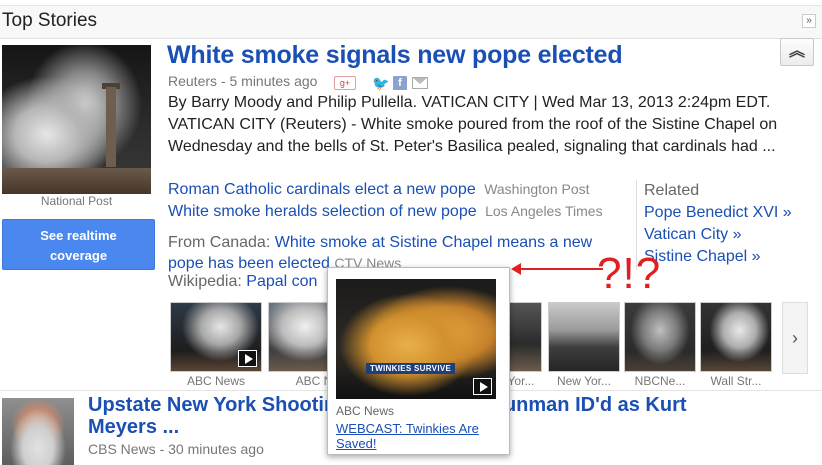 The height and width of the screenshot is (465, 822). Describe the element at coordinates (416, 339) in the screenshot. I see `popup-video-thumbnail: TWINKIES SURVIVE` at that location.